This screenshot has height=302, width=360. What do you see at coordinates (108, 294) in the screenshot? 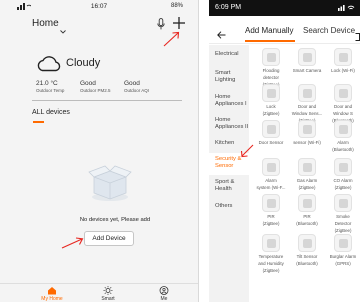
I see `nav-smart: Smart` at bounding box center [108, 294].